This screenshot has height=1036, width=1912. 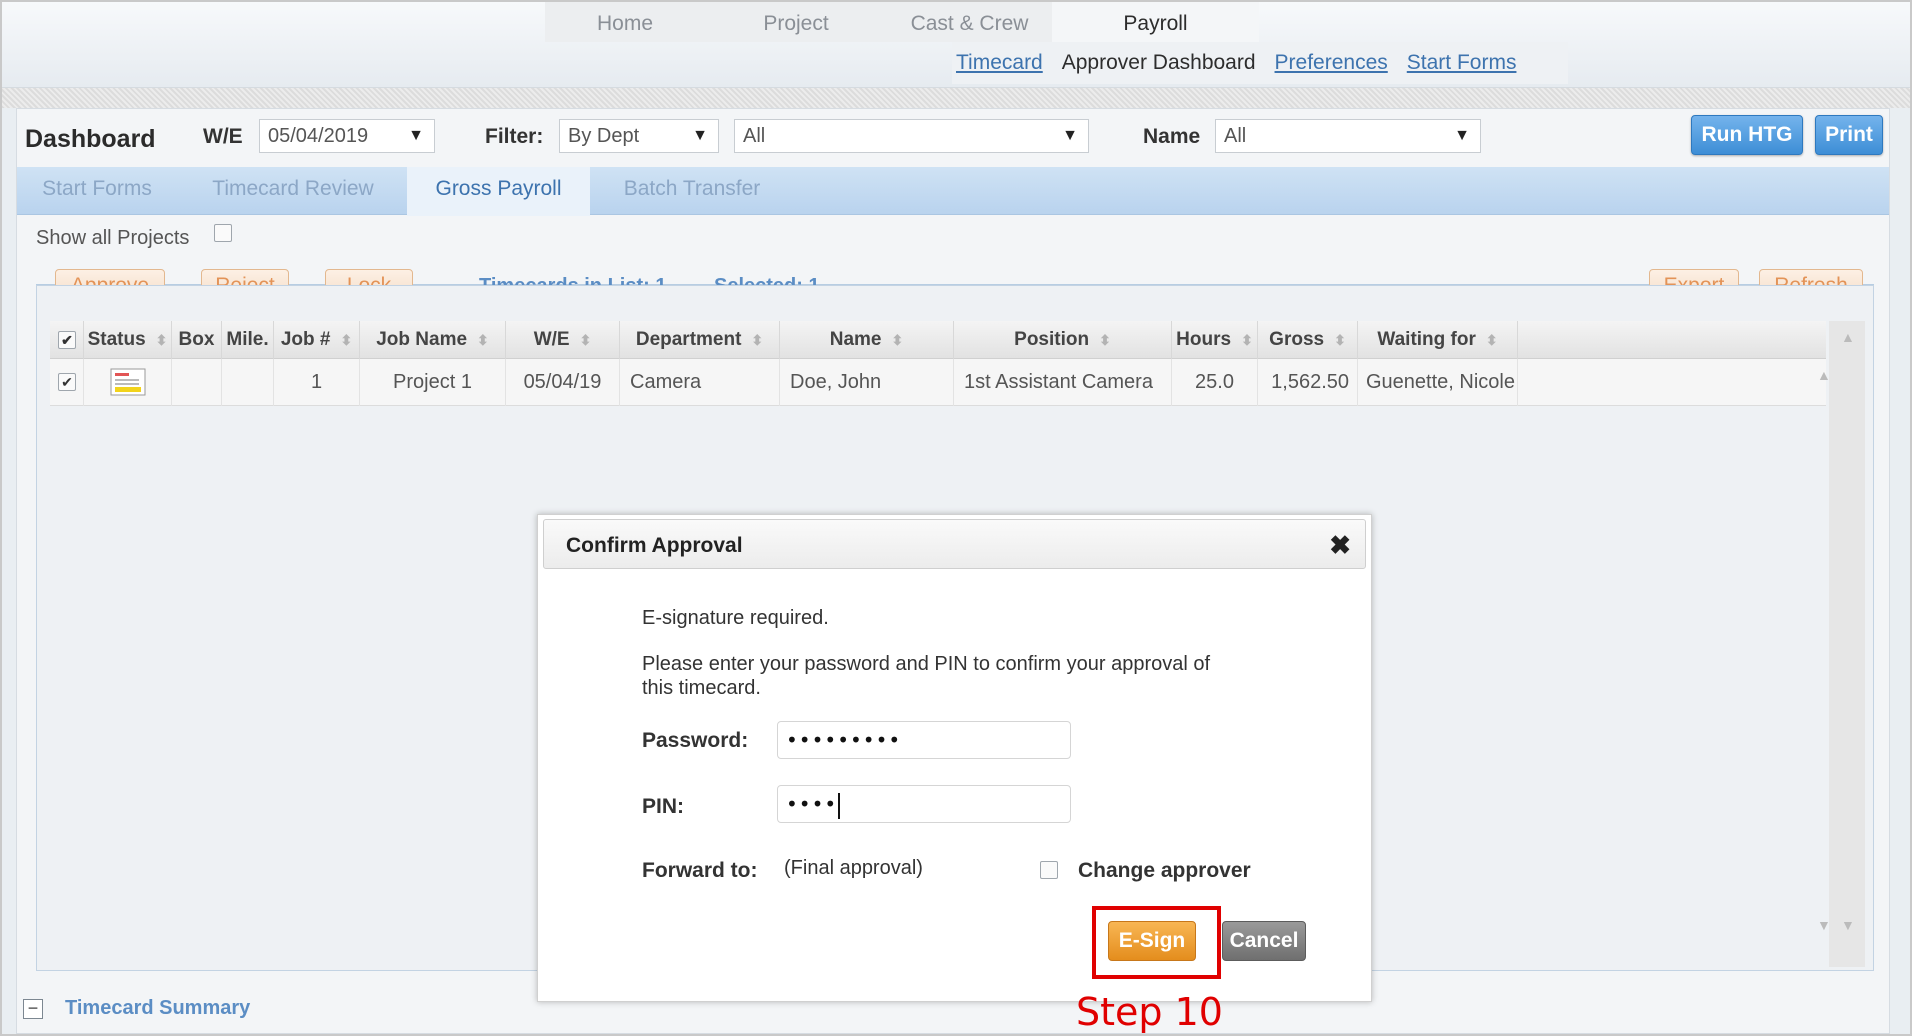 I want to click on col-status-label: Status, so click(x=116, y=339).